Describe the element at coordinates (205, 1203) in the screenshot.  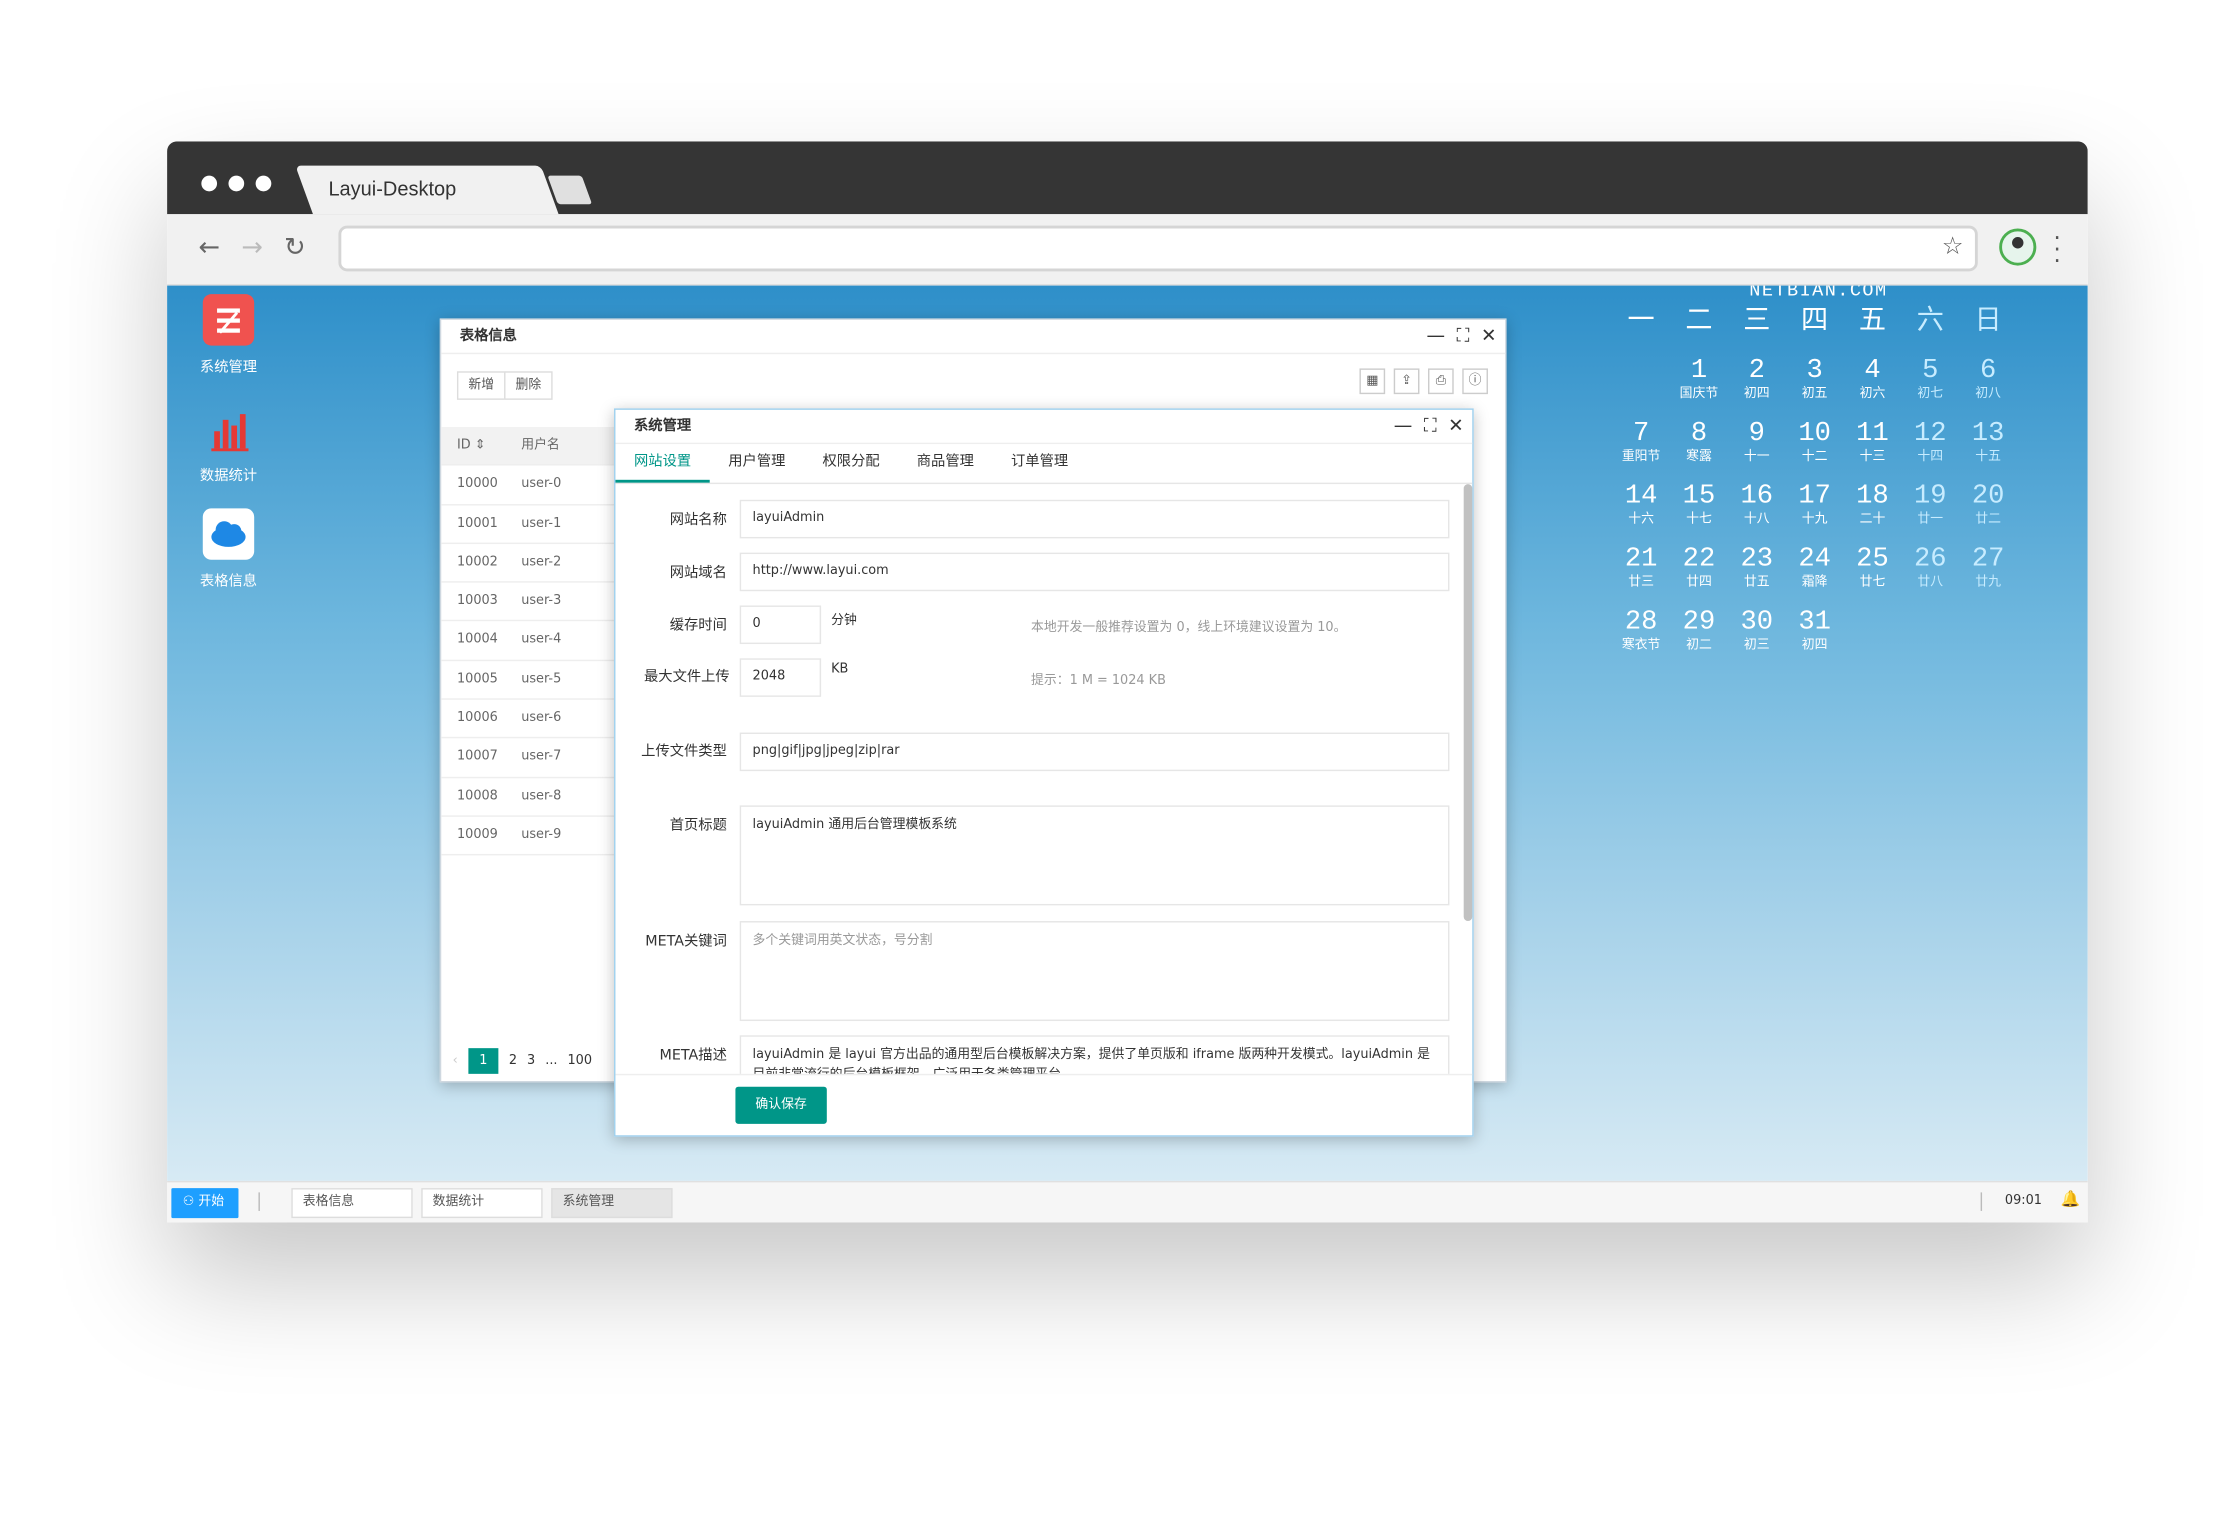
I see `start-button: ⚇ 开始` at that location.